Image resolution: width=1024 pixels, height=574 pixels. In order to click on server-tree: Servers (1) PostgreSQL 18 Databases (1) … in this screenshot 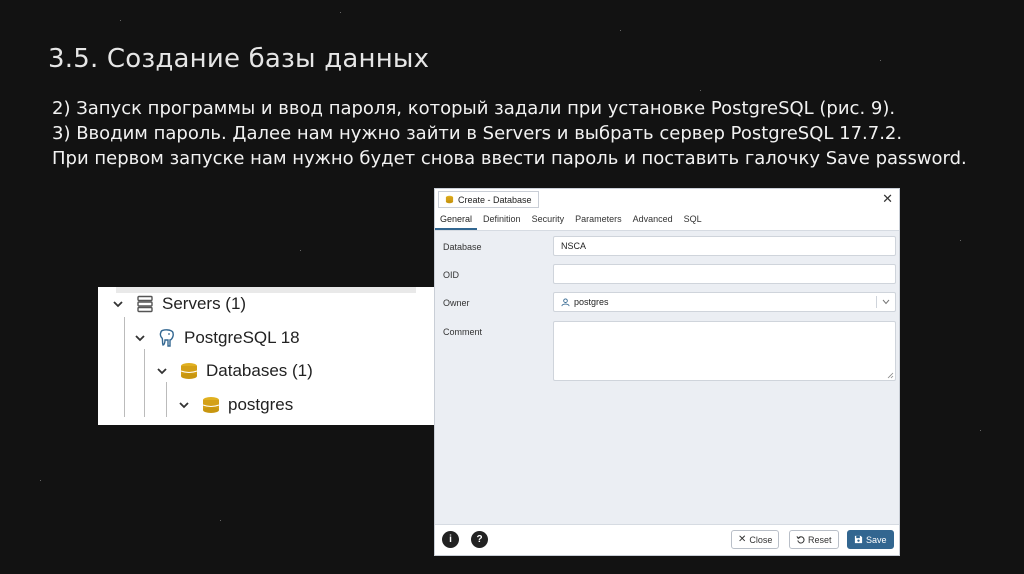, I will do `click(267, 356)`.